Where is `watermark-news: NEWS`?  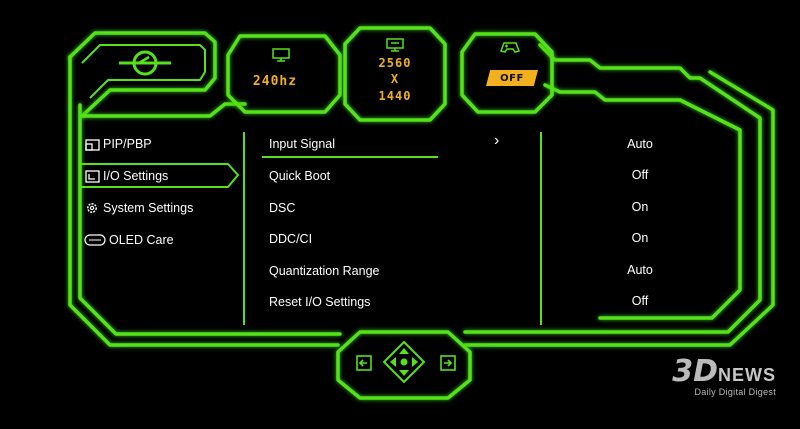 watermark-news: NEWS is located at coordinates (747, 375).